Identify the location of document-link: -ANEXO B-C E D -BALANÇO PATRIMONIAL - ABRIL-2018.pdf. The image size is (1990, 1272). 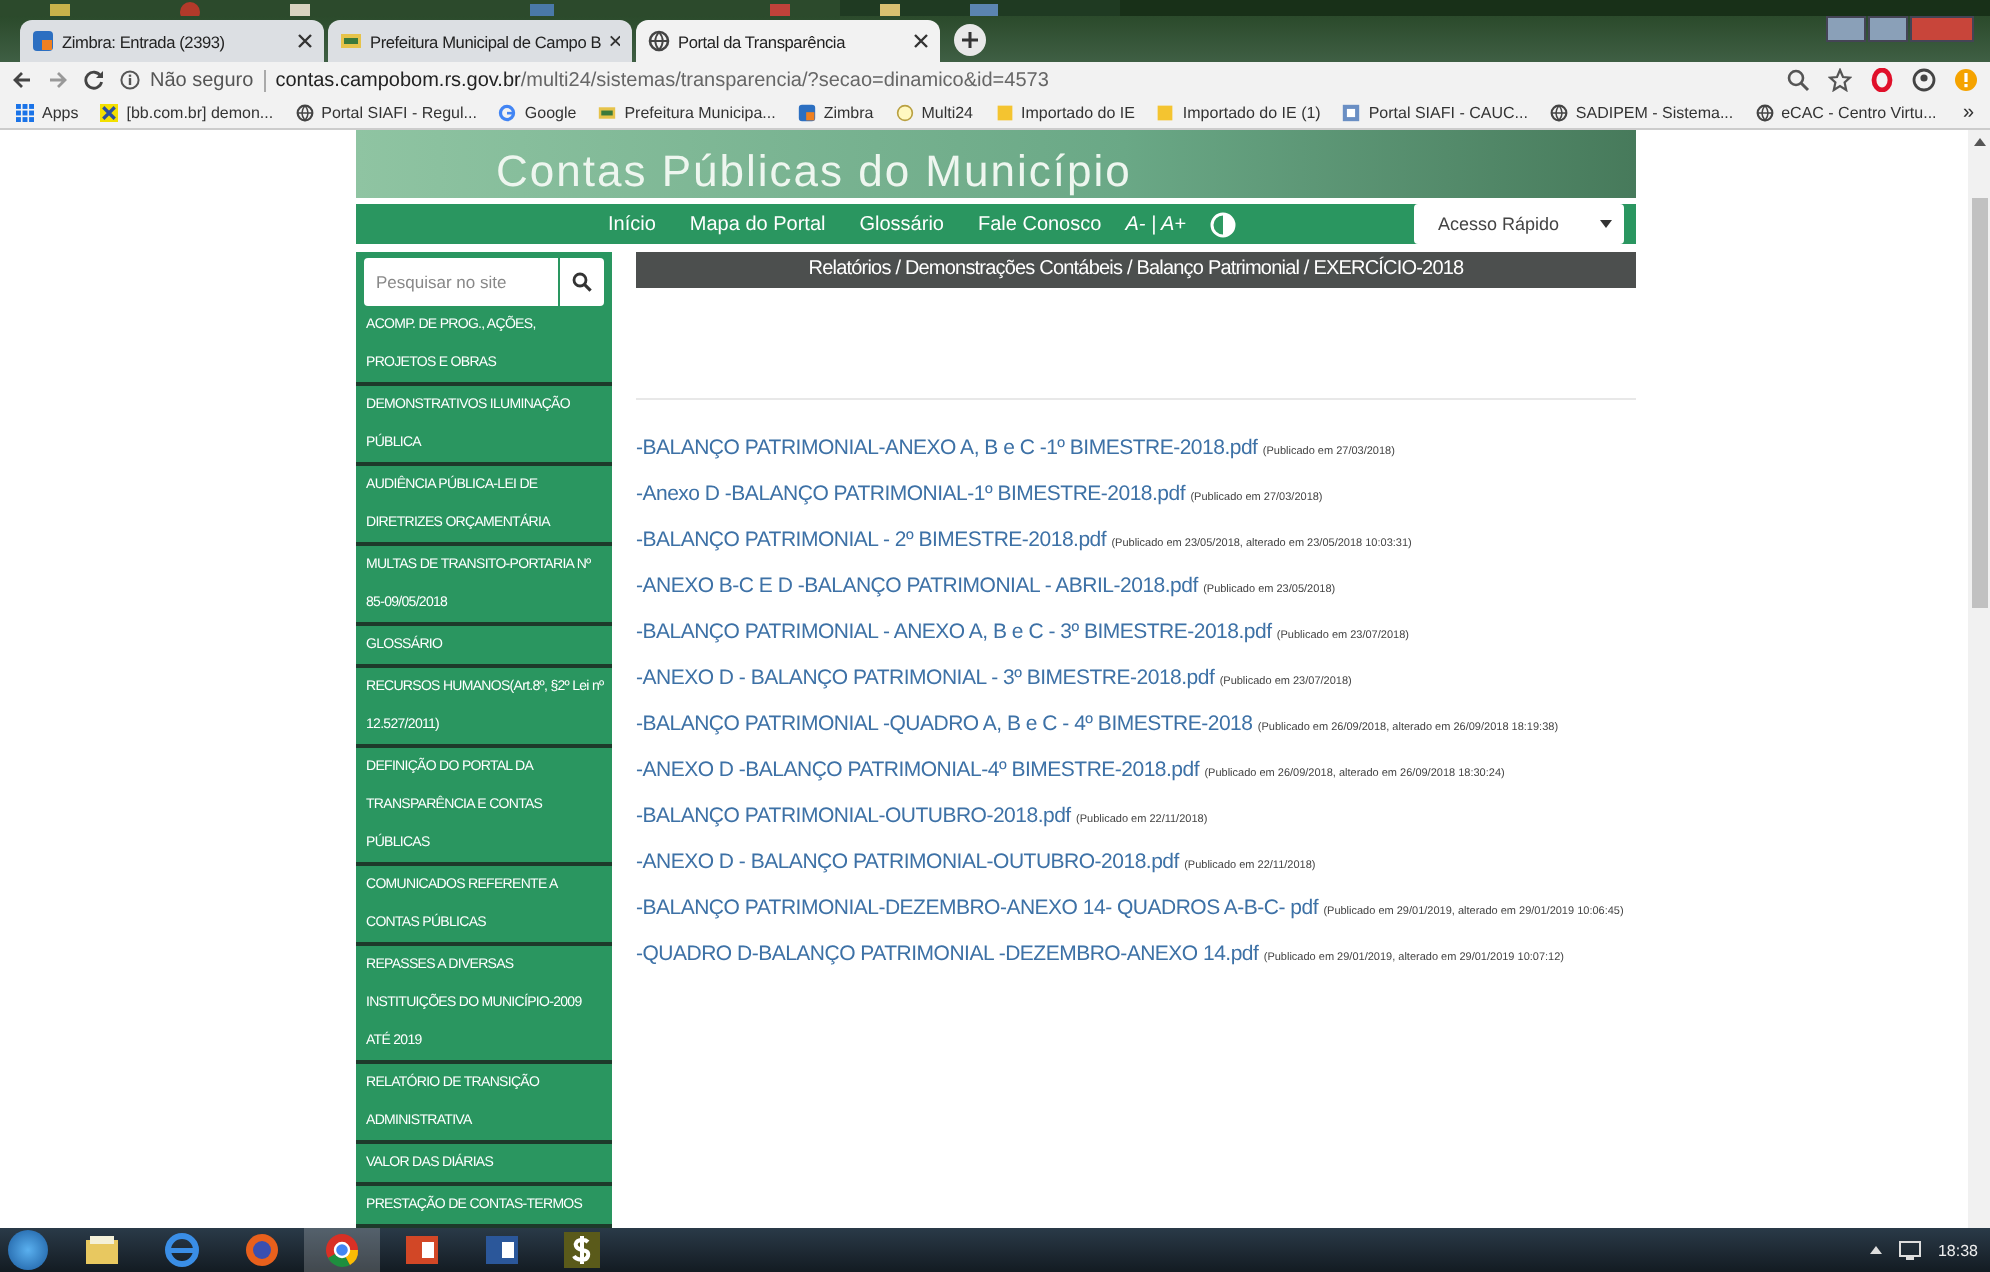
(917, 586).